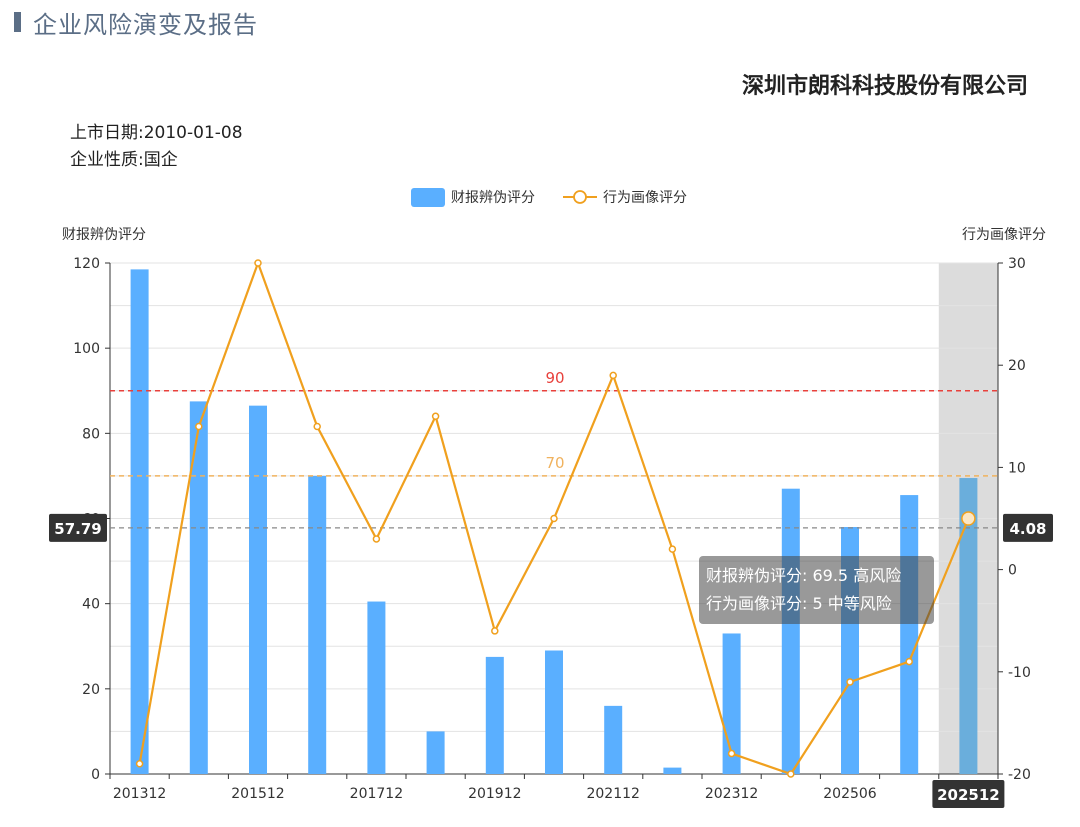  Describe the element at coordinates (1012, 571) in the screenshot. I see `right-axis-tick-label: 0` at that location.